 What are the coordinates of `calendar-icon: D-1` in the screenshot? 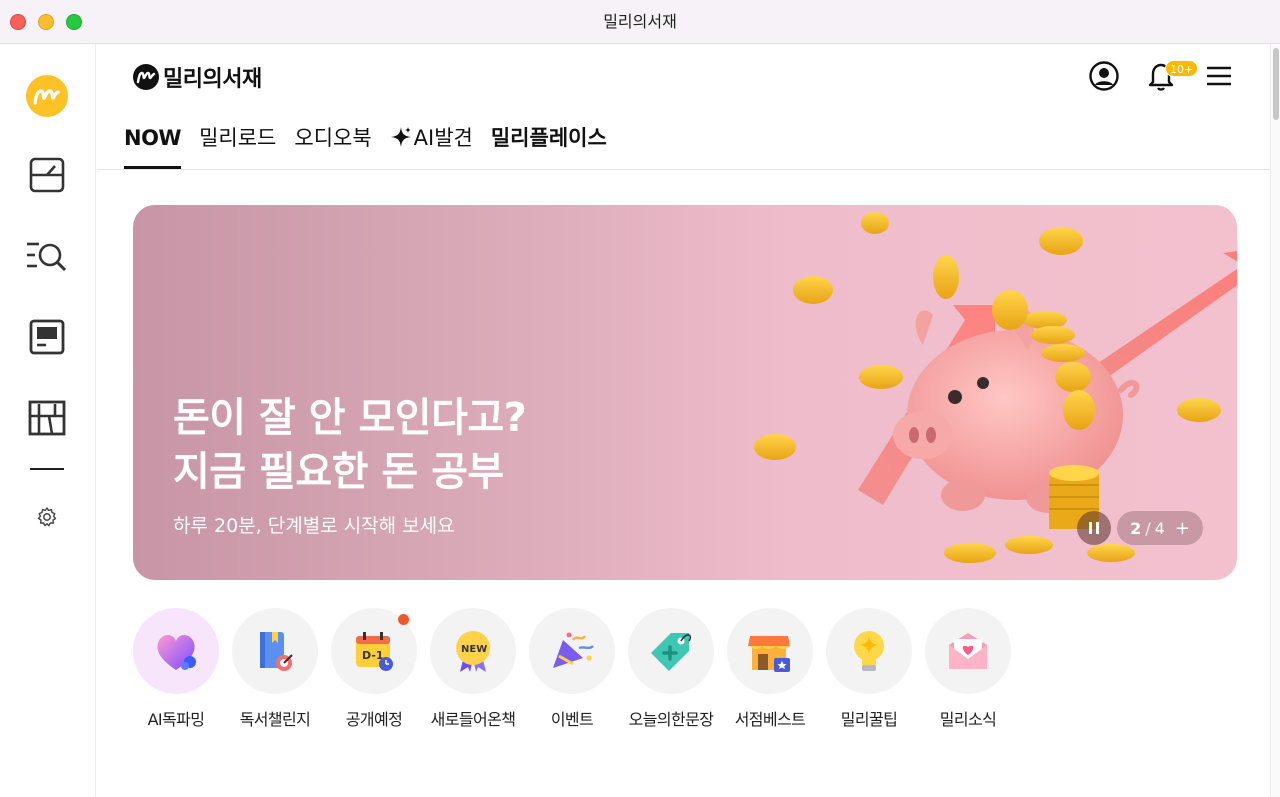 It's located at (374, 651).